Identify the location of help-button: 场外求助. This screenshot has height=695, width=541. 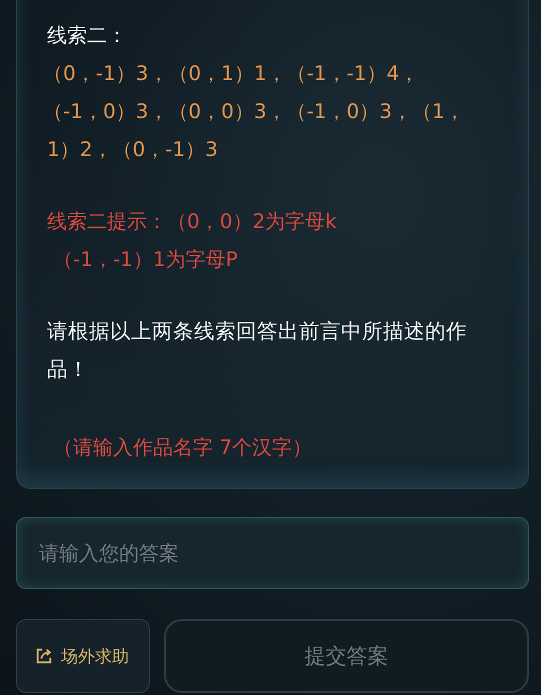
(83, 656).